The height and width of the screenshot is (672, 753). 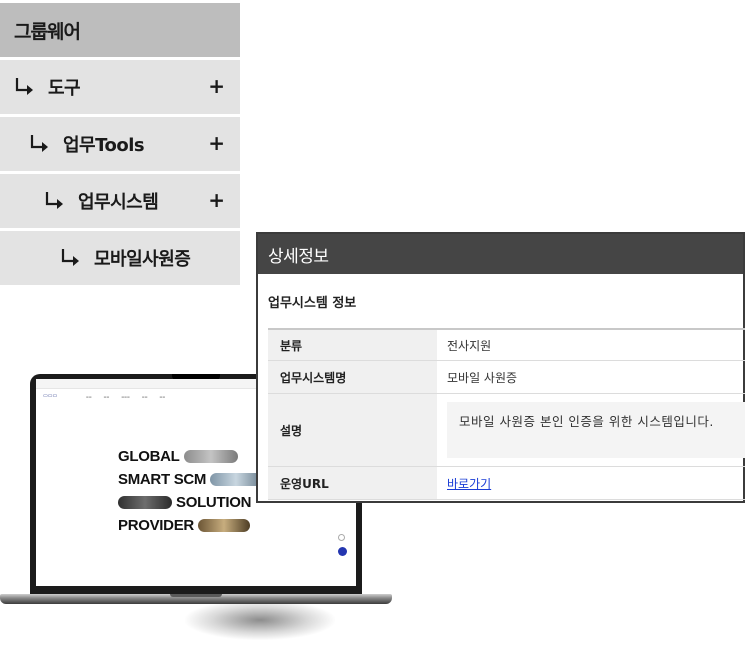 What do you see at coordinates (126, 397) in the screenshot?
I see `site-nav: ▬▬ ▬▬ ▬▬▬ ▬▬ ▬▬` at bounding box center [126, 397].